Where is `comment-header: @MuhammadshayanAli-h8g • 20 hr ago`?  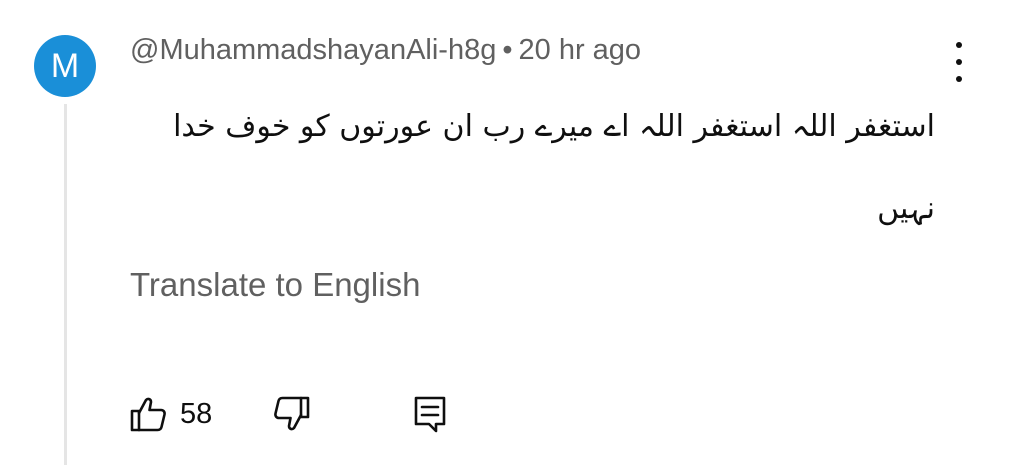 comment-header: @MuhammadshayanAli-h8g • 20 hr ago is located at coordinates (385, 50).